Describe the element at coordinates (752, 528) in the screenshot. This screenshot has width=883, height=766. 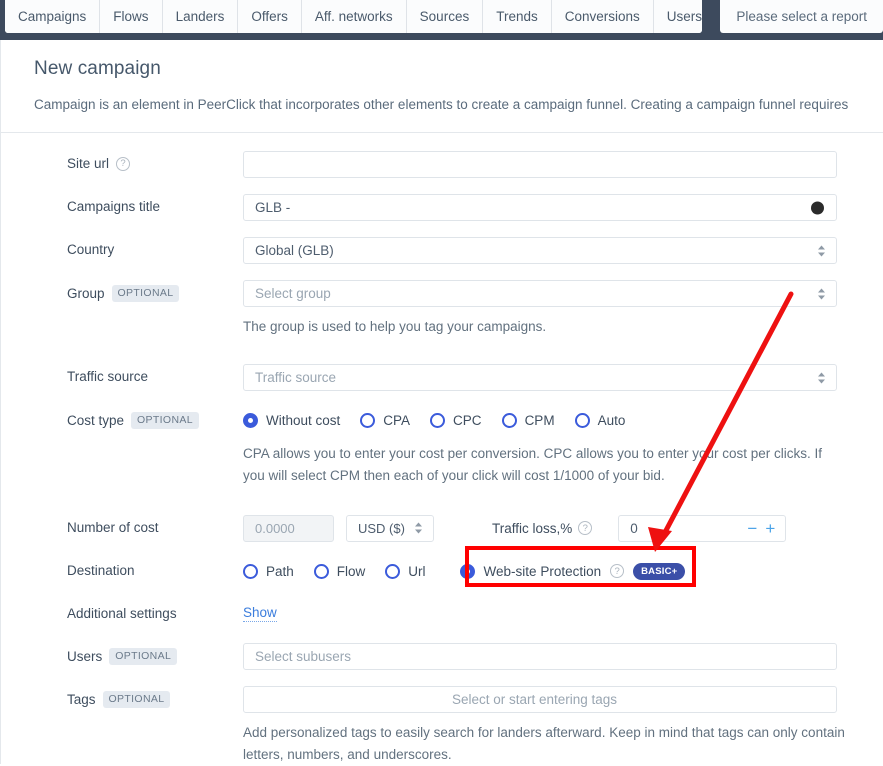
I see `minus-icon: −` at that location.